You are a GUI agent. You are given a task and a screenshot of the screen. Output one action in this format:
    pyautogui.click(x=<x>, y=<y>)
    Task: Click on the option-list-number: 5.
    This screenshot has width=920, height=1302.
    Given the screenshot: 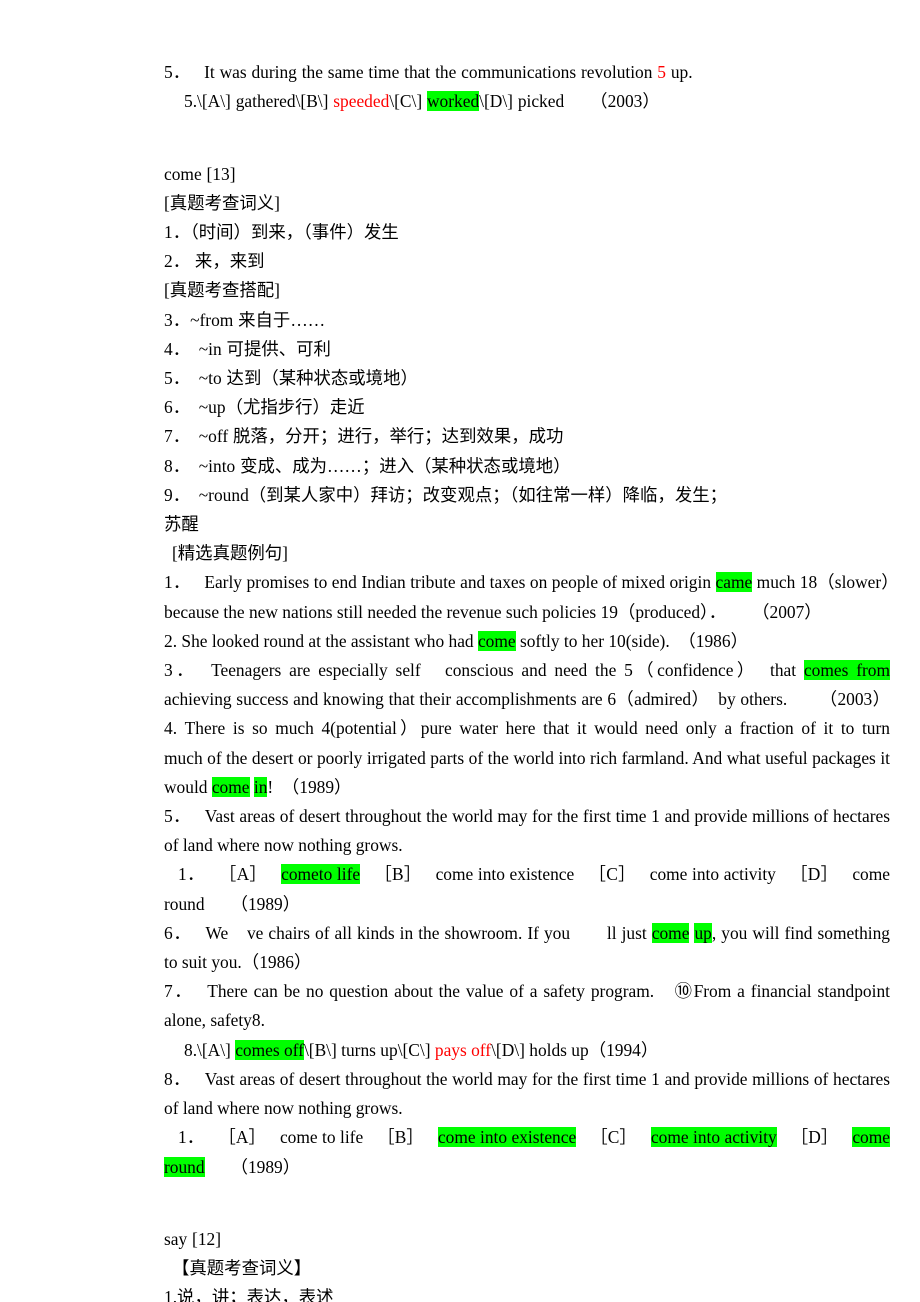 What is the action you would take?
    pyautogui.click(x=191, y=101)
    